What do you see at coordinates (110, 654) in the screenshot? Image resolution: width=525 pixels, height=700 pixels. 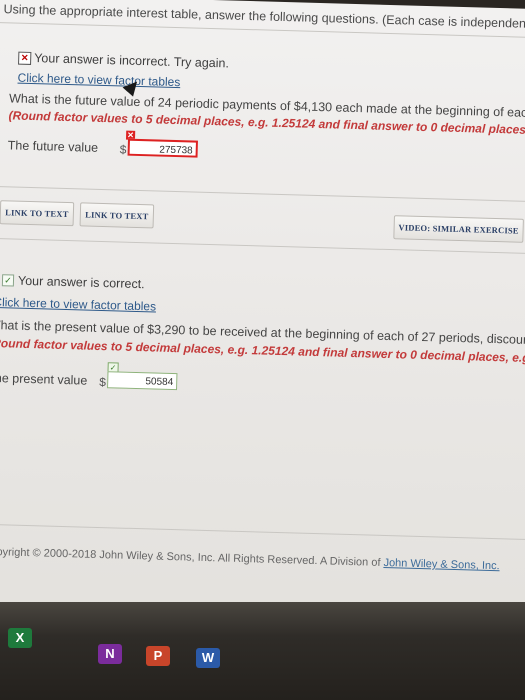 I see `onenote-icon: N` at bounding box center [110, 654].